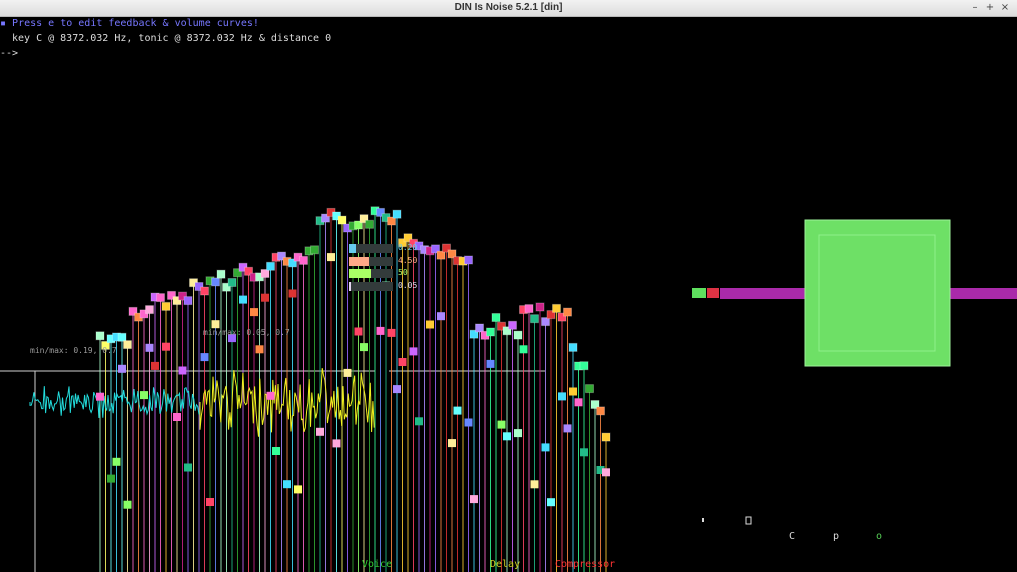  I want to click on maximize-button: +, so click(990, 8).